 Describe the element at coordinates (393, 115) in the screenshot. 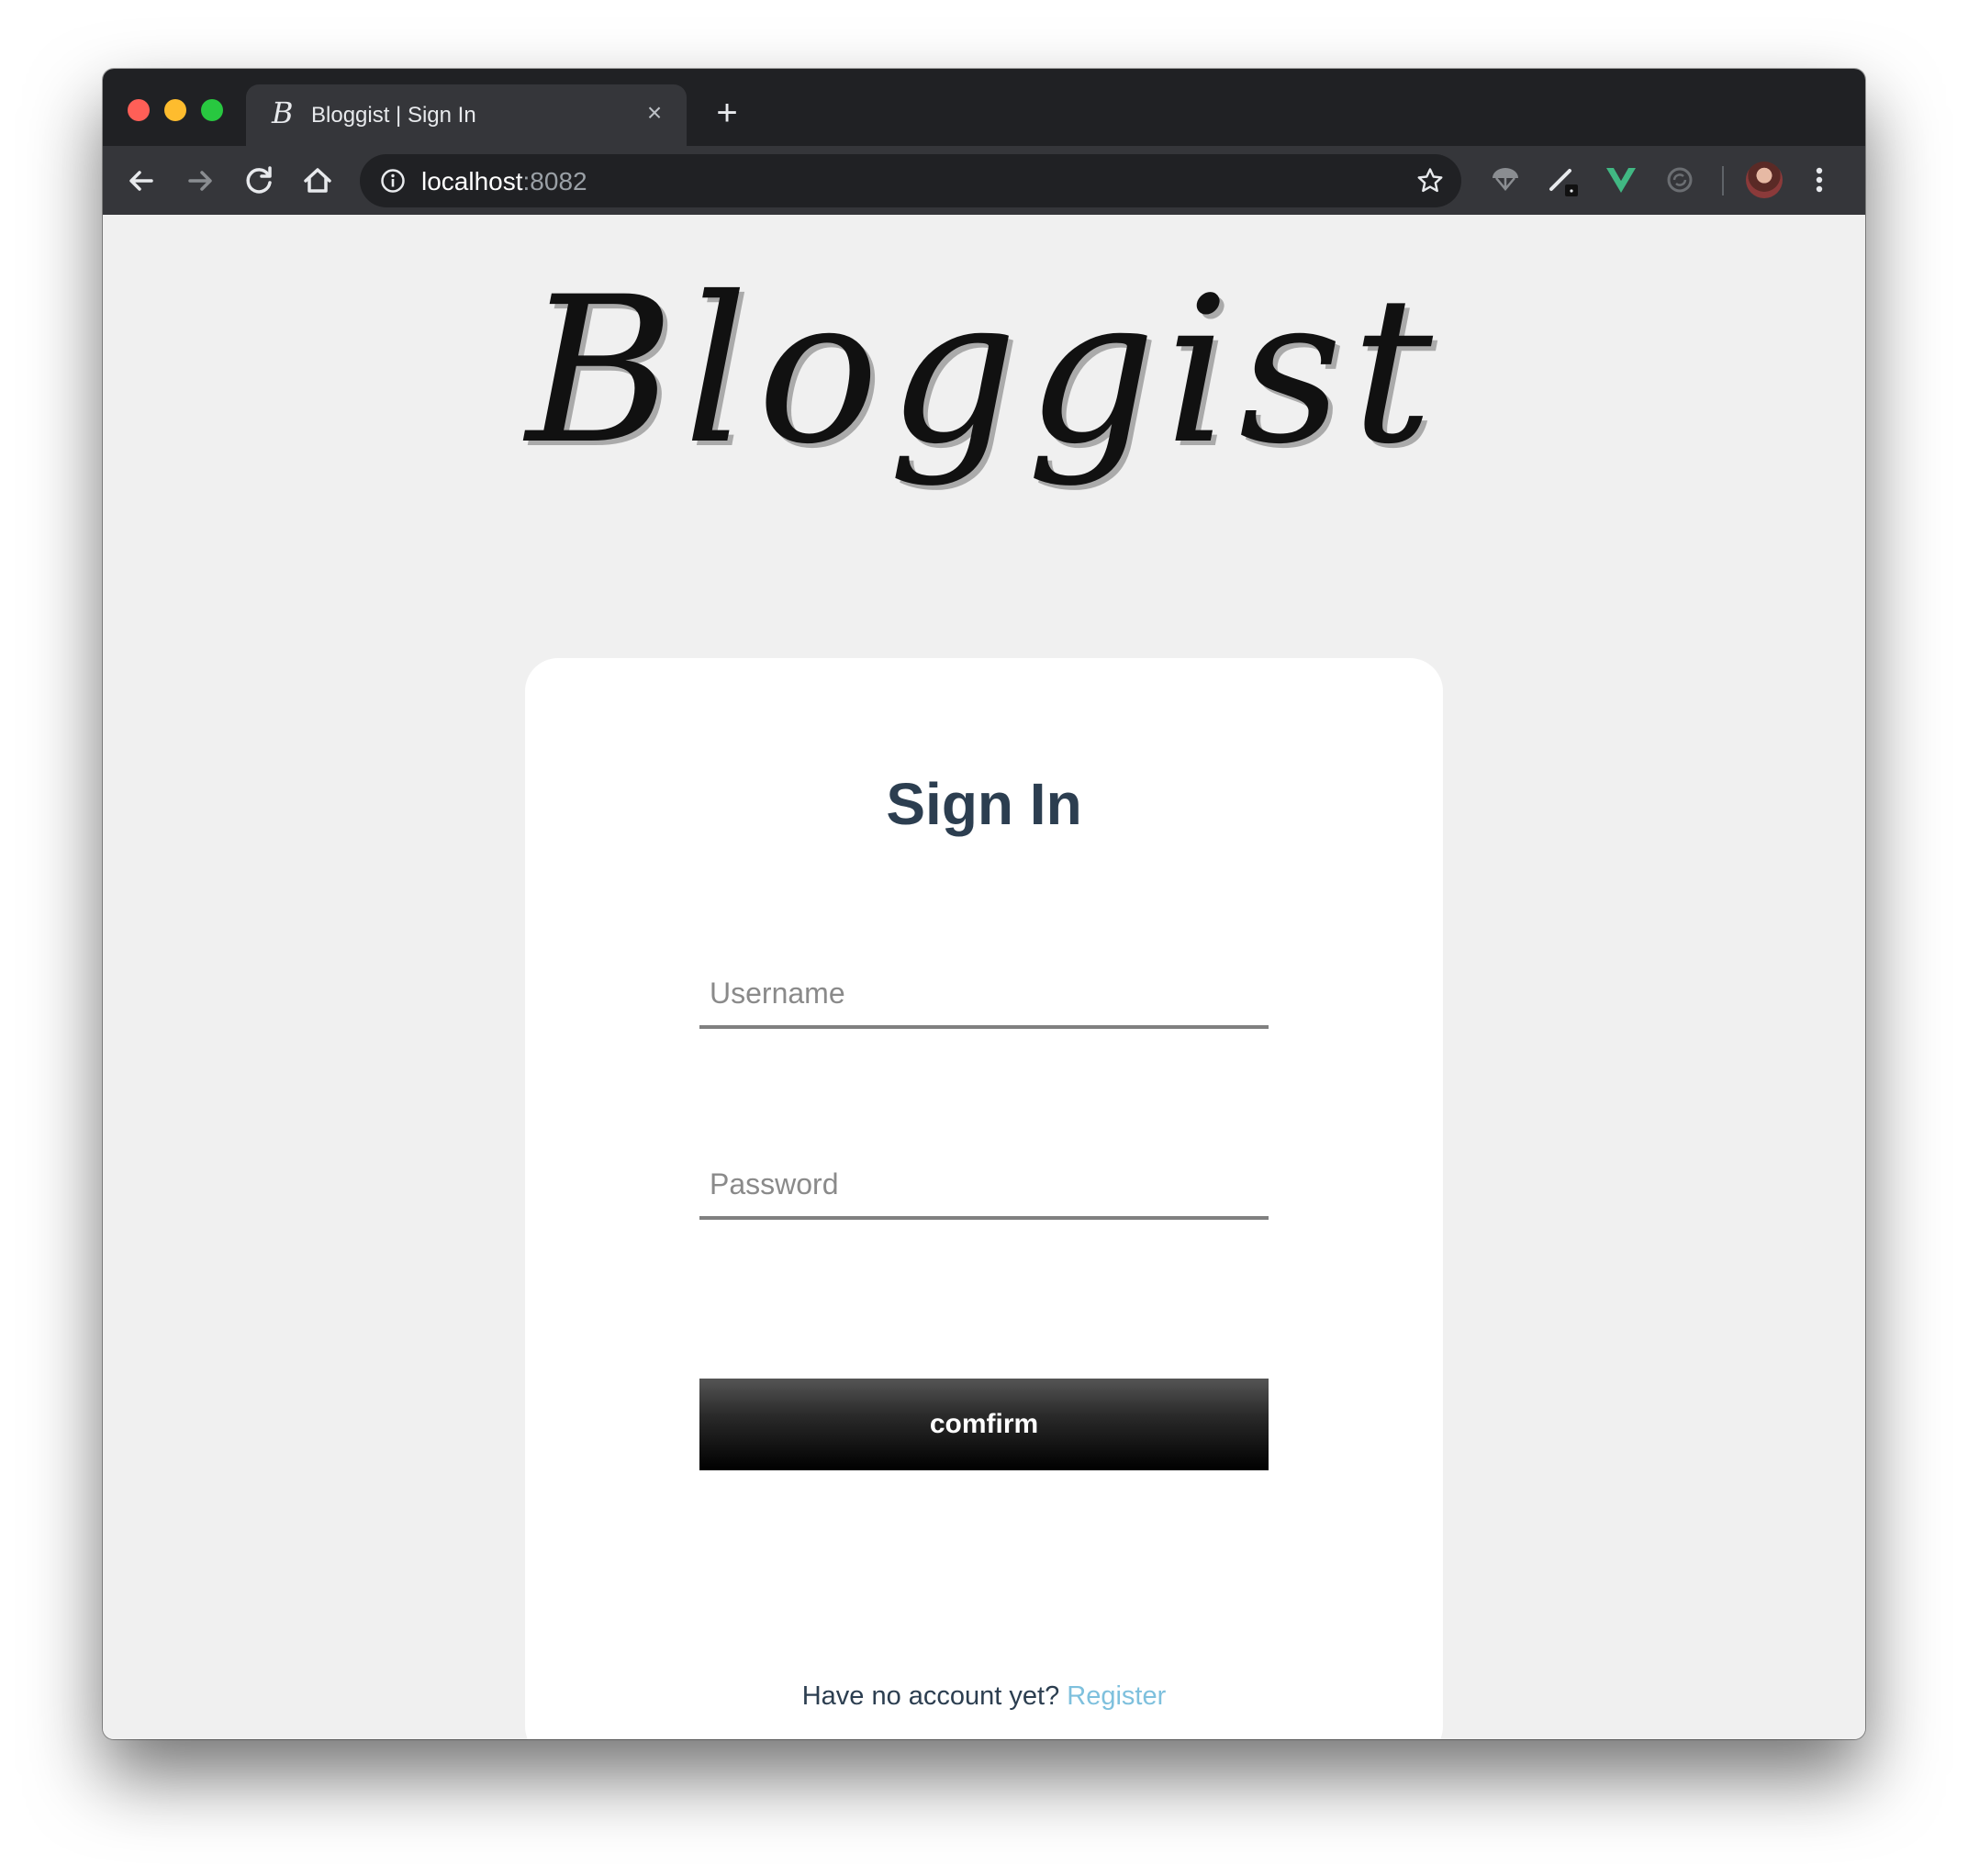

I see `tab-title: Bloggist | Sign In` at that location.